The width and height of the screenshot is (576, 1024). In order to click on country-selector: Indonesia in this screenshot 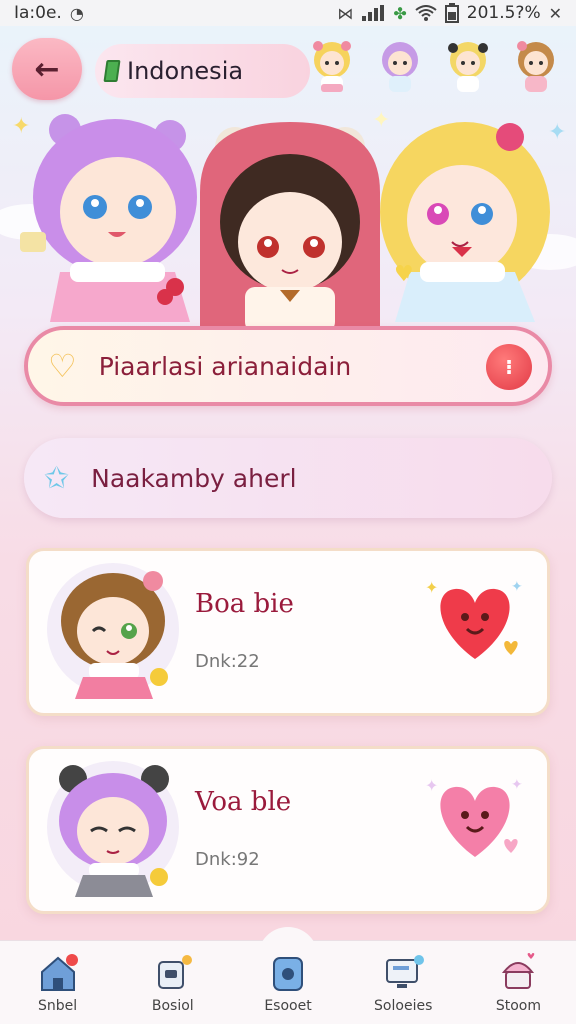, I will do `click(202, 71)`.